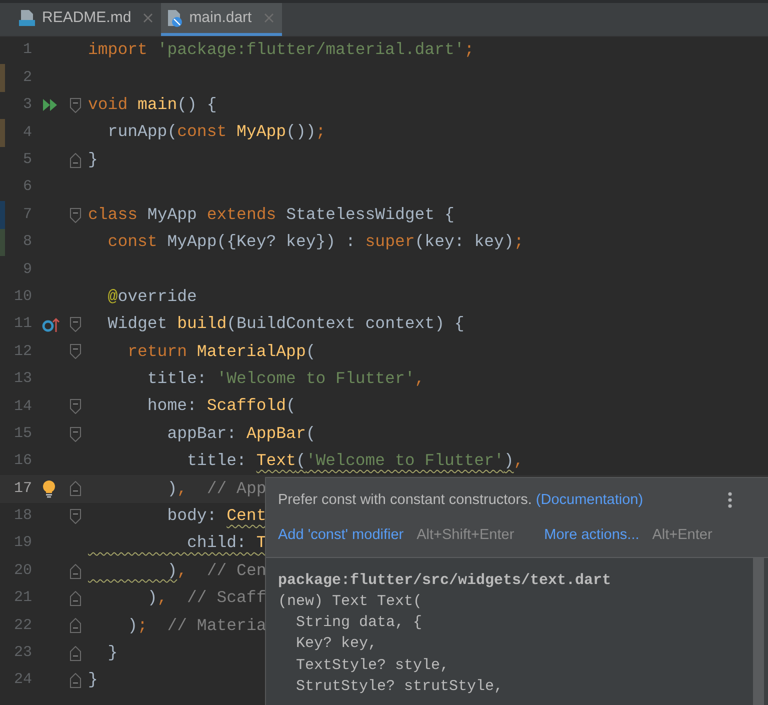  What do you see at coordinates (590, 500) in the screenshot?
I see `documentation-link: (Documentation)` at bounding box center [590, 500].